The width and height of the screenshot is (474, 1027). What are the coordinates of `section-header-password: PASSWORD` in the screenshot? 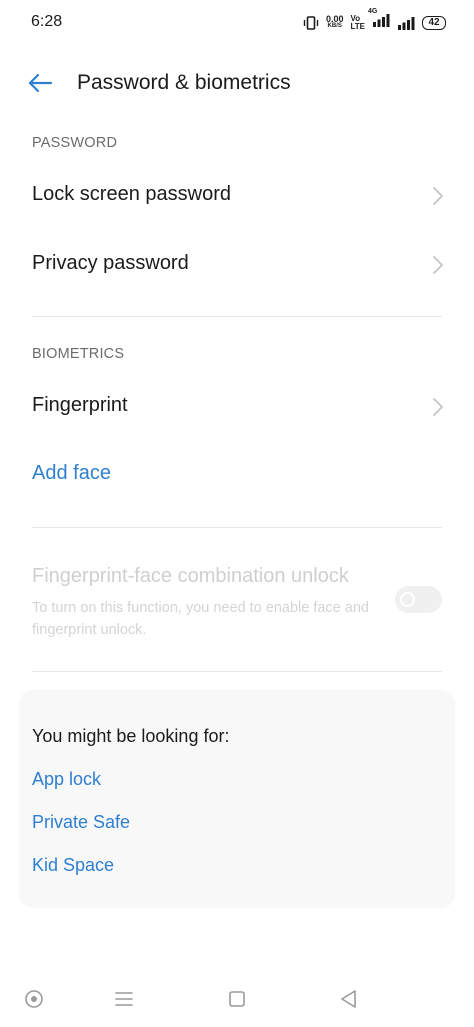 It's located at (75, 143).